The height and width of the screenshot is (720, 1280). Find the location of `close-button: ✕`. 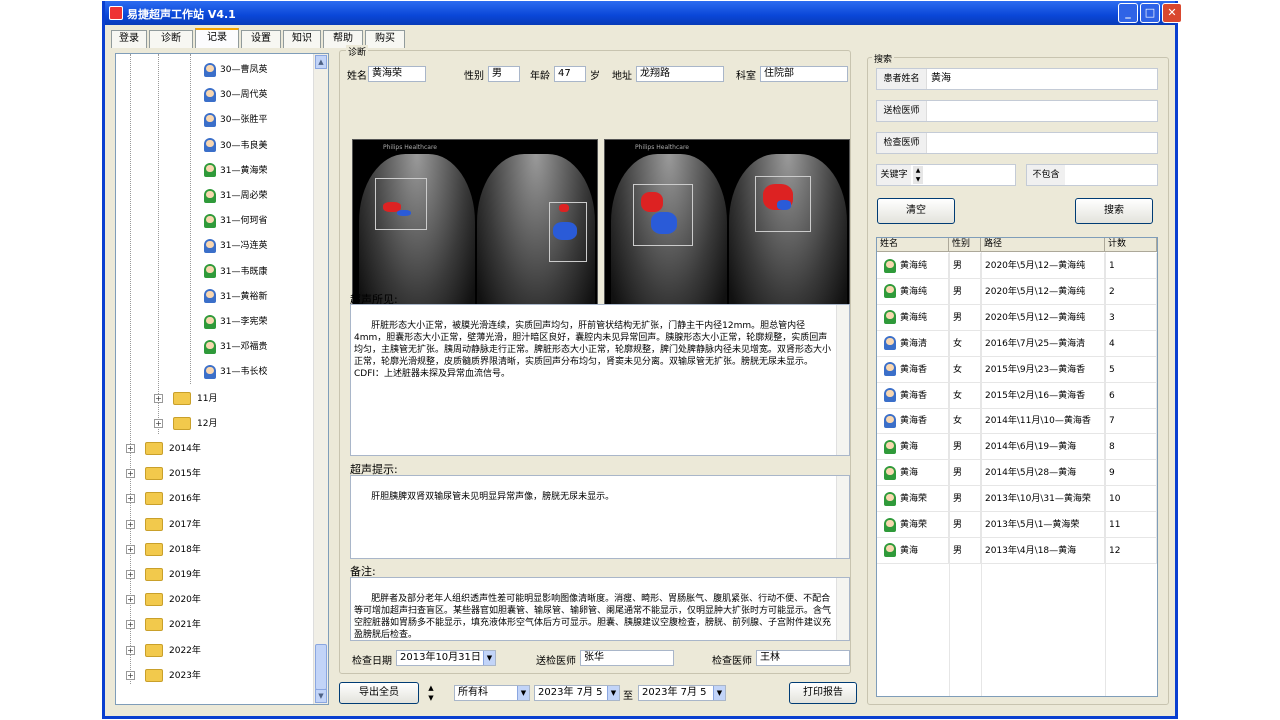

close-button: ✕ is located at coordinates (1172, 13).